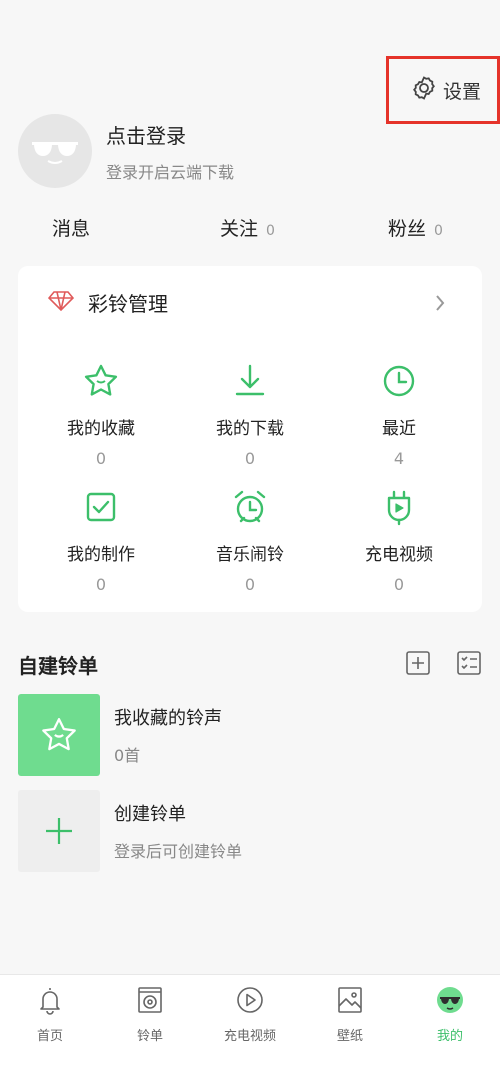 The width and height of the screenshot is (500, 1083). Describe the element at coordinates (399, 458) in the screenshot. I see `item-count: 4` at that location.